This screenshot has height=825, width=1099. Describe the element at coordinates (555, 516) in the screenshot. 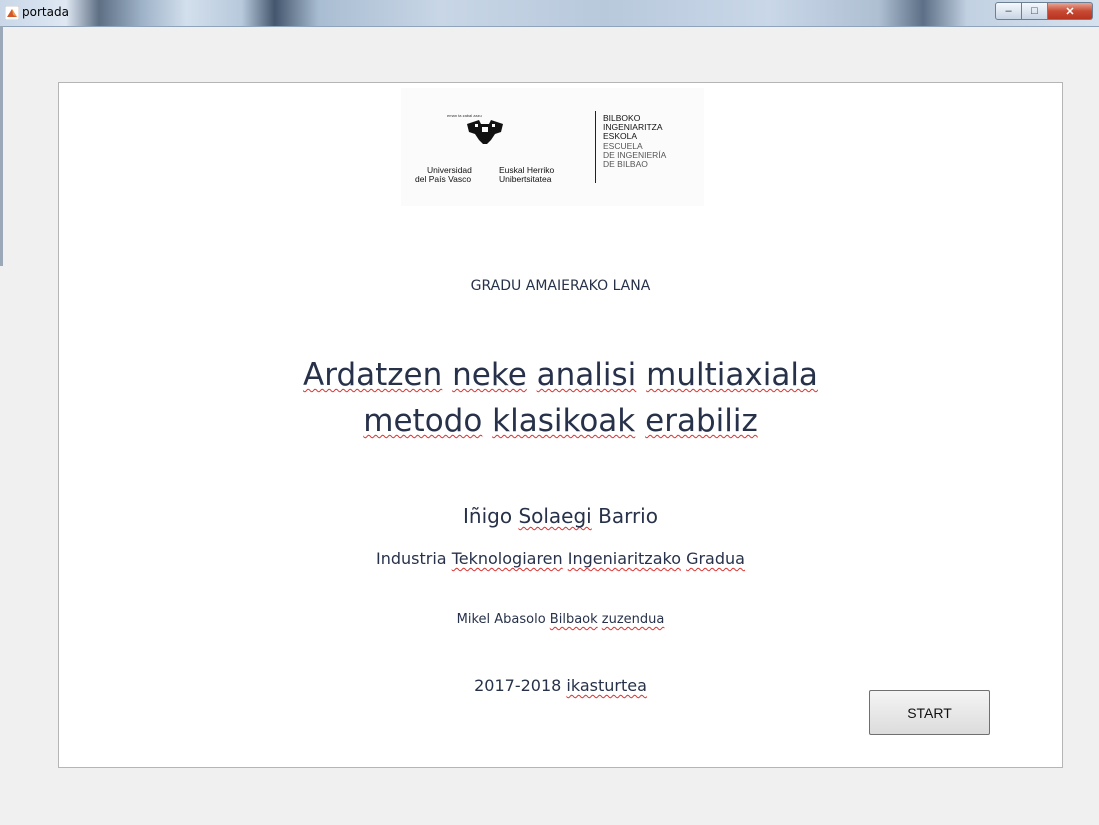

I see `author-middle: Solaegi` at that location.